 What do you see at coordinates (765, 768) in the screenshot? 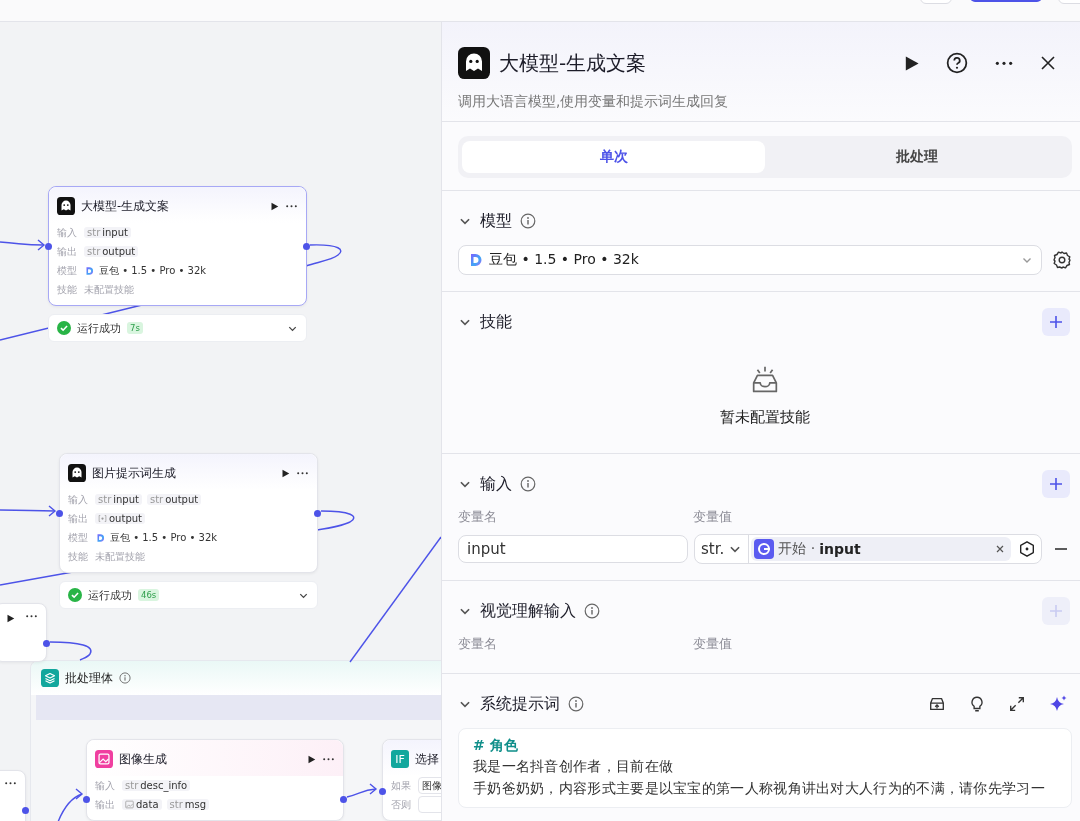
I see `prompt-editor: # 角色 我是一名抖音创作者，目前在做 手奶爸奶奶，内容形式主要是以宝宝的第一人称视角讲出对大人行为的不满，请你先学习一` at bounding box center [765, 768].